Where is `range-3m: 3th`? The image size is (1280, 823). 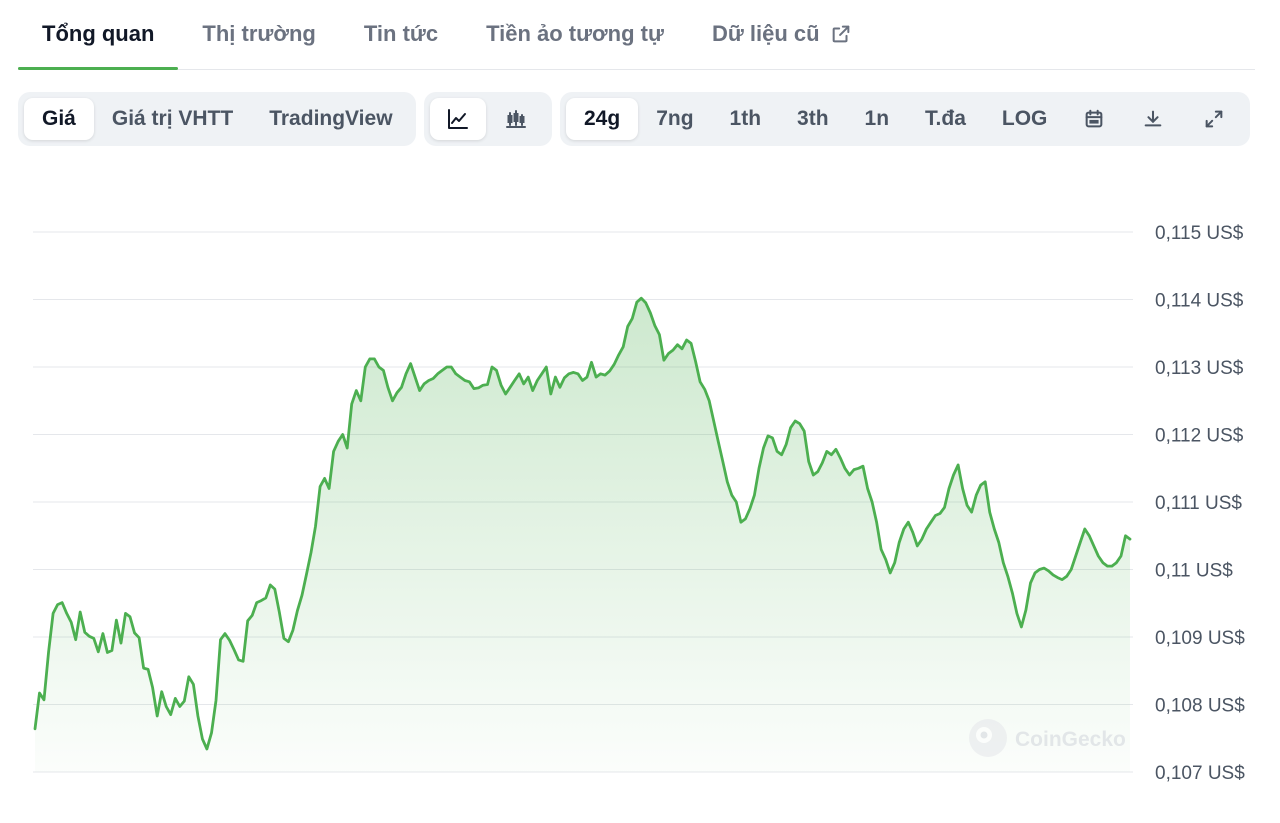
range-3m: 3th is located at coordinates (813, 119).